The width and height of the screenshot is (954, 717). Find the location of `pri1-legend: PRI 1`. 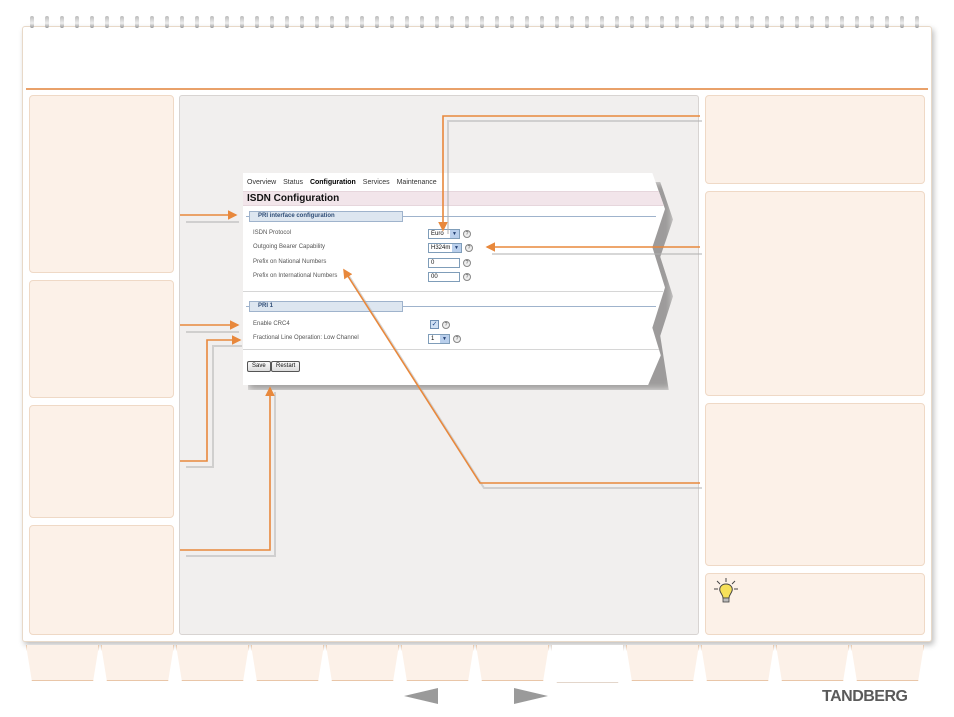

pri1-legend: PRI 1 is located at coordinates (326, 306).